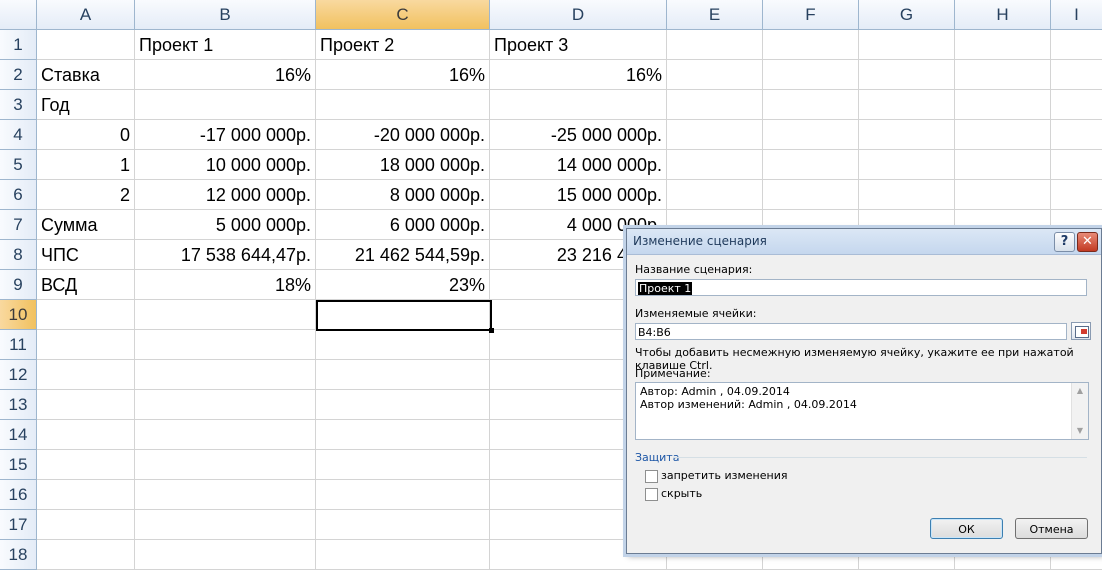 The image size is (1102, 570). Describe the element at coordinates (18, 75) in the screenshot. I see `row-header: 2` at that location.